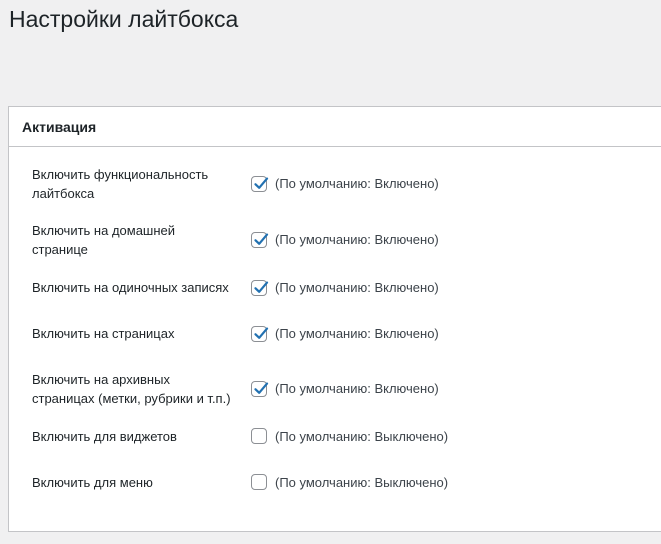 This screenshot has height=544, width=661. I want to click on setting-label: Включить для меню, so click(92, 482).